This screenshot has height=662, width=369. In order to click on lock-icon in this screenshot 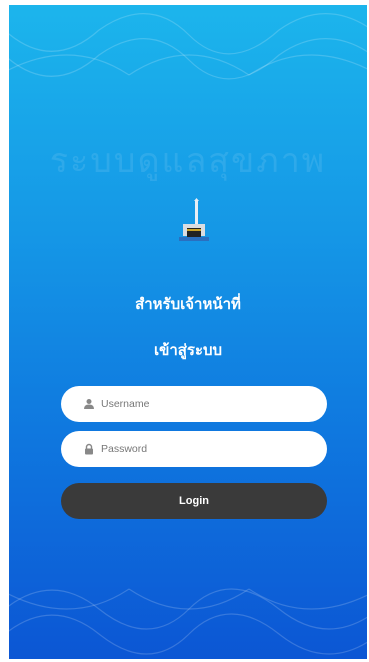, I will do `click(89, 449)`.